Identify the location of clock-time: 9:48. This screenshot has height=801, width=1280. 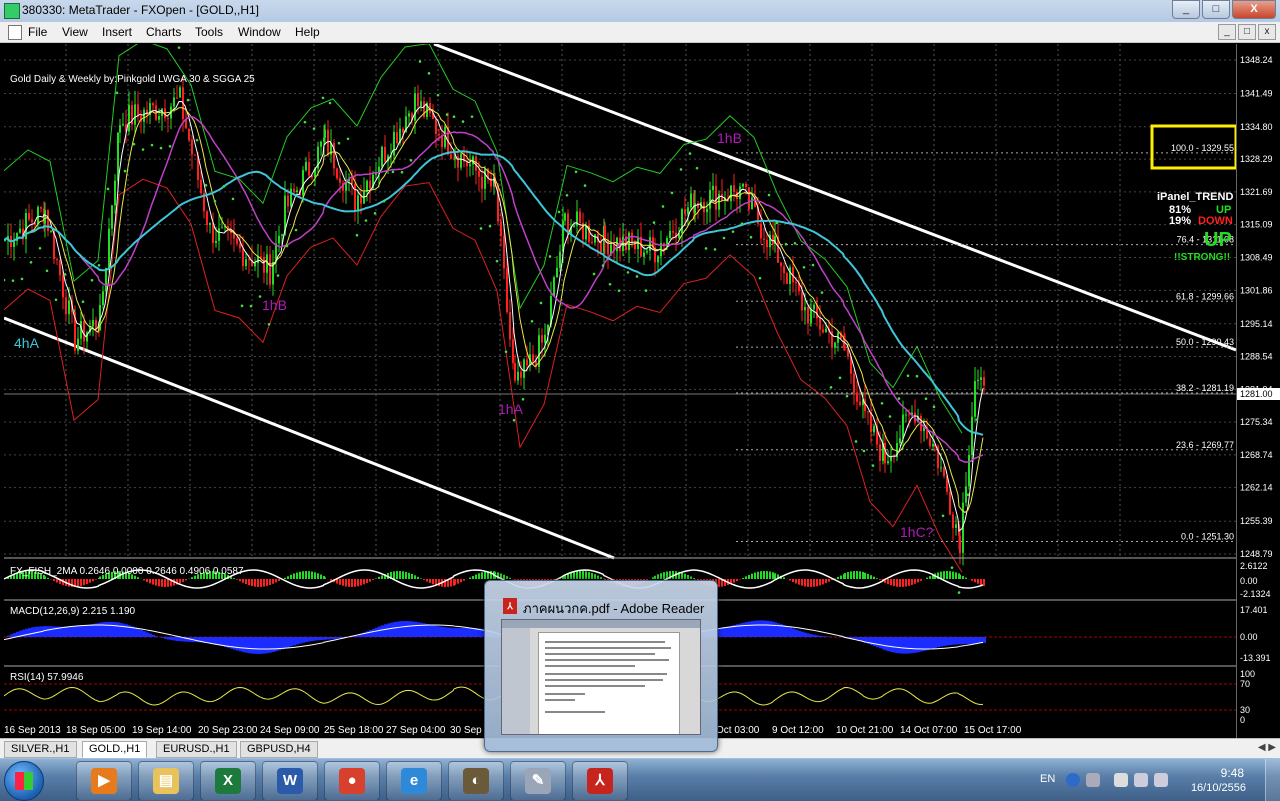
(1232, 773).